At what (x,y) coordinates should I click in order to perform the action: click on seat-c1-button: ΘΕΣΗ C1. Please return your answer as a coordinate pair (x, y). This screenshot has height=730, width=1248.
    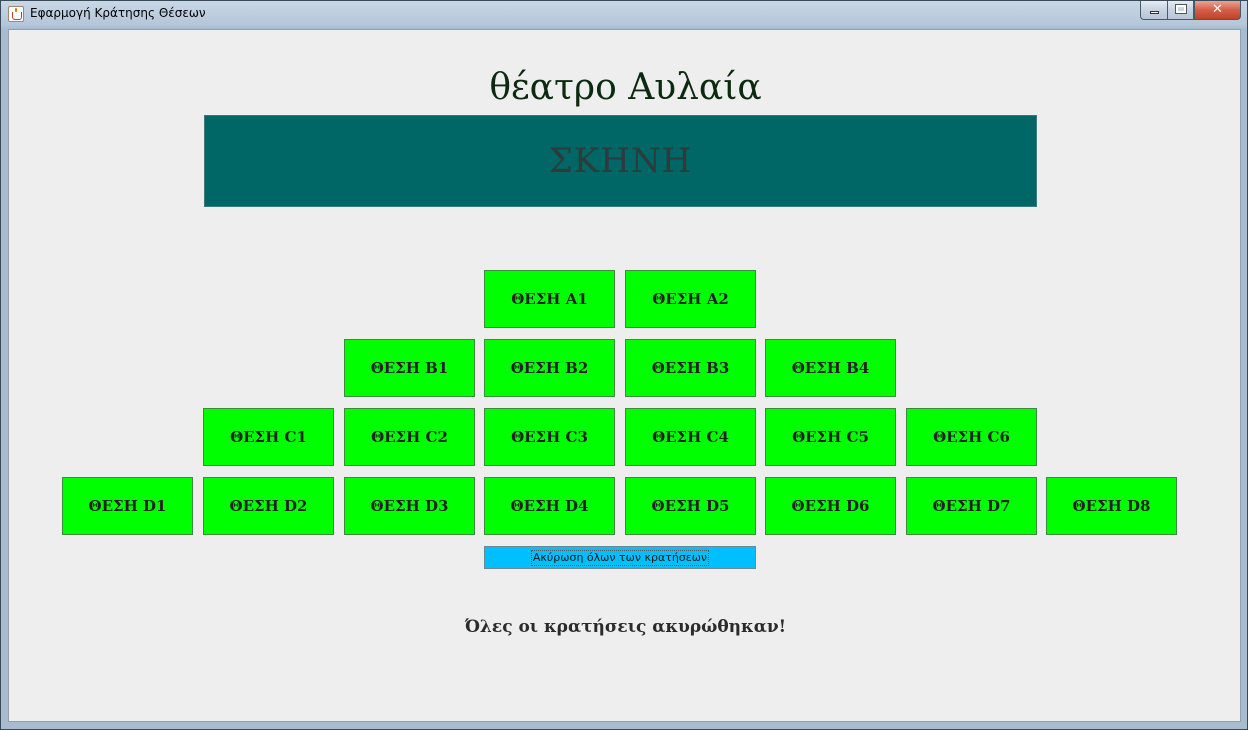
    Looking at the image, I should click on (268, 437).